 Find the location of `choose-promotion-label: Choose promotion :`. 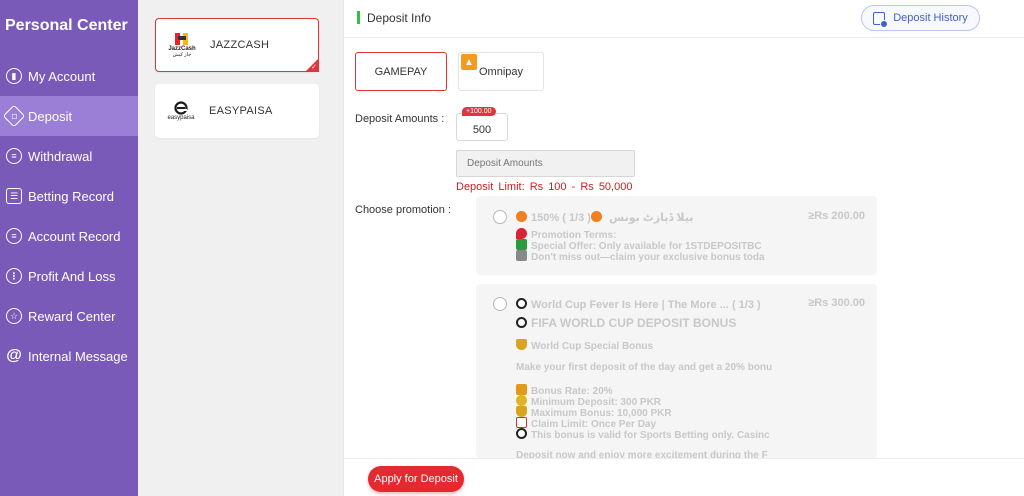

choose-promotion-label: Choose promotion : is located at coordinates (403, 210).